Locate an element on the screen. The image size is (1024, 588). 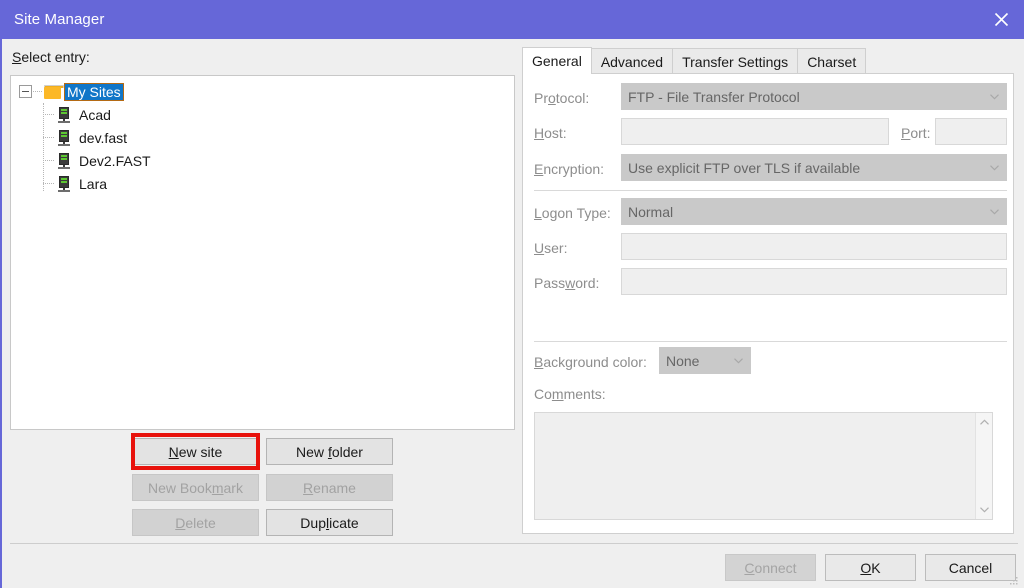
comments-textarea is located at coordinates (763, 466).